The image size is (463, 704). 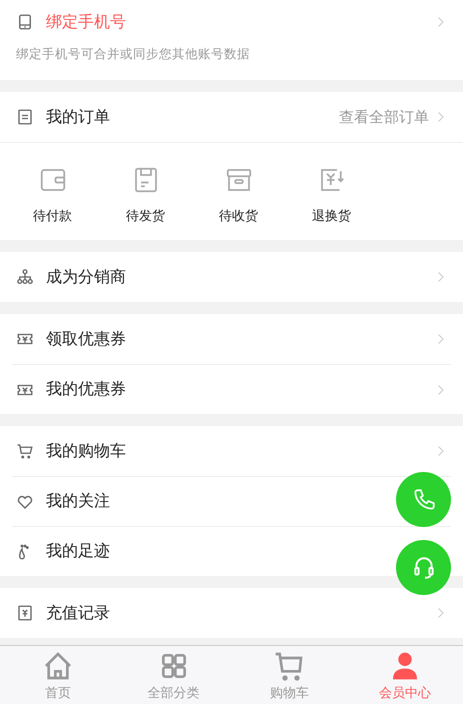 I want to click on menu-item: 我的足迹, so click(x=78, y=551).